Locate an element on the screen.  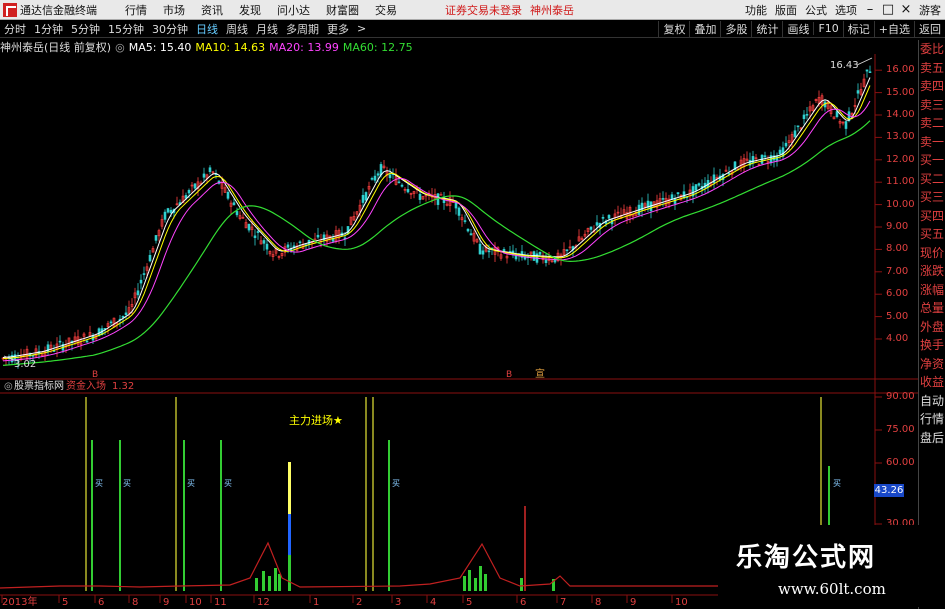
tab-more: 更多 is located at coordinates (338, 29).